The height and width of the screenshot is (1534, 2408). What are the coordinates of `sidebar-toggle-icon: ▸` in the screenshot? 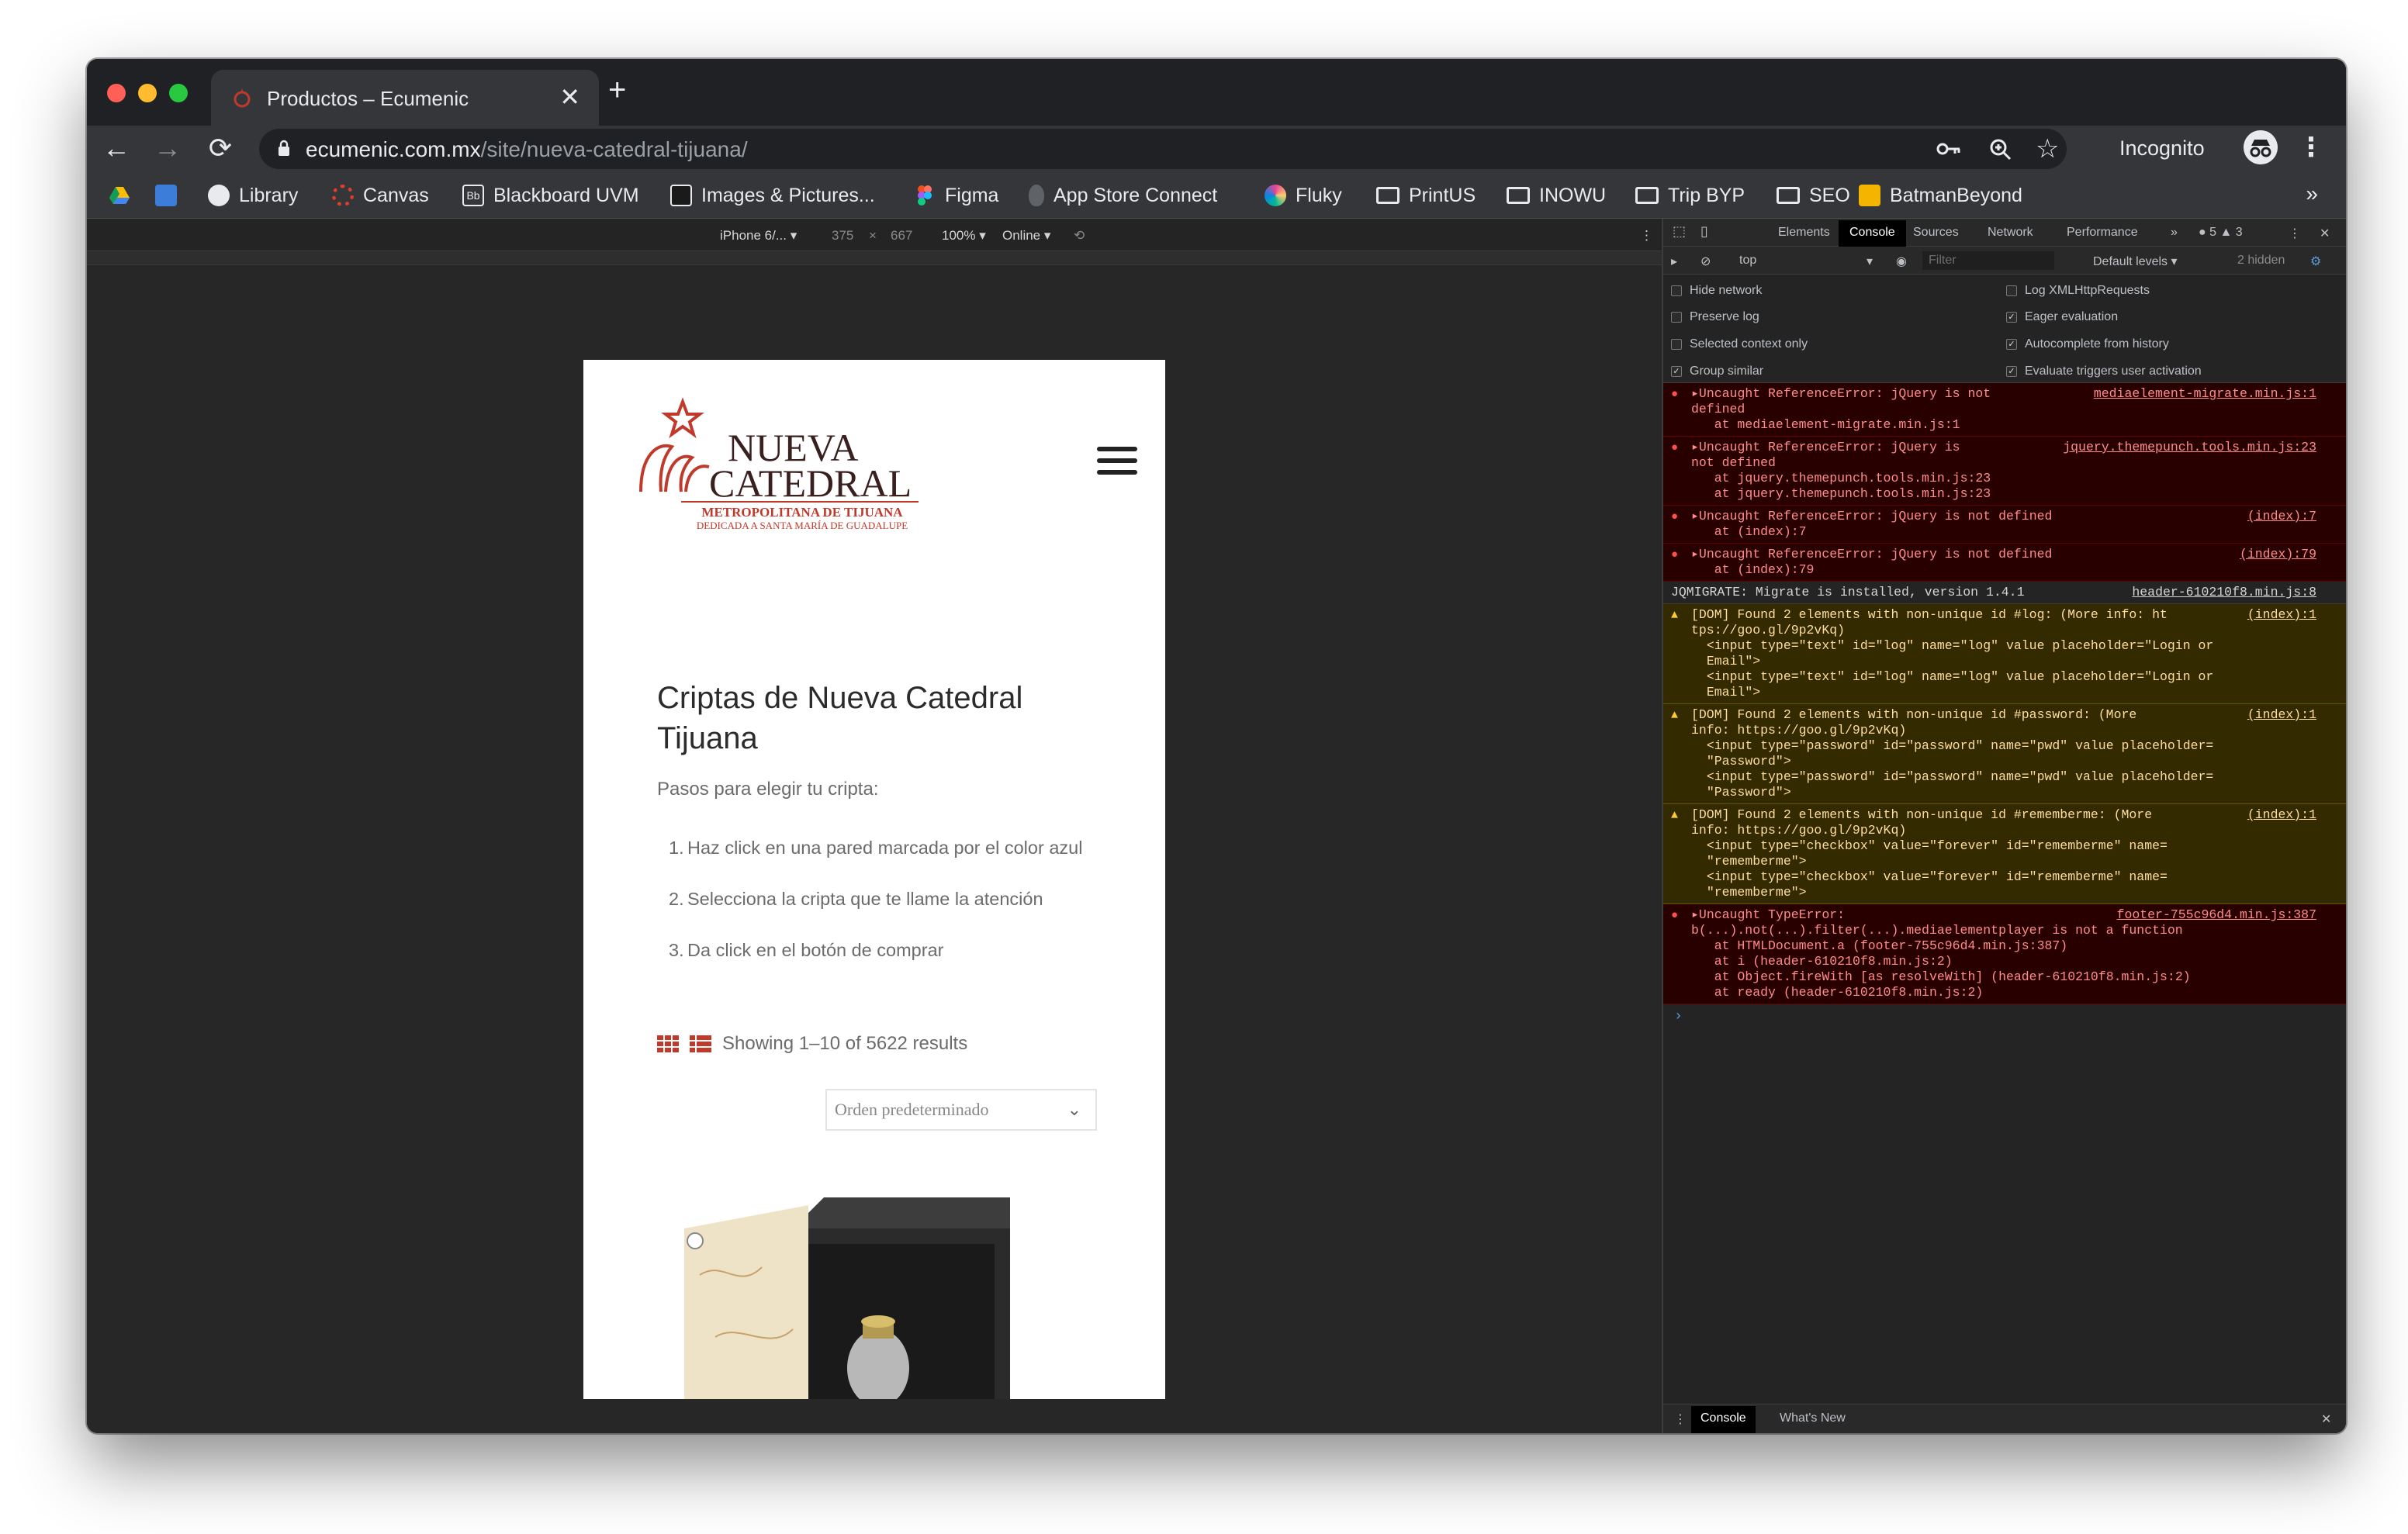 It's located at (1674, 261).